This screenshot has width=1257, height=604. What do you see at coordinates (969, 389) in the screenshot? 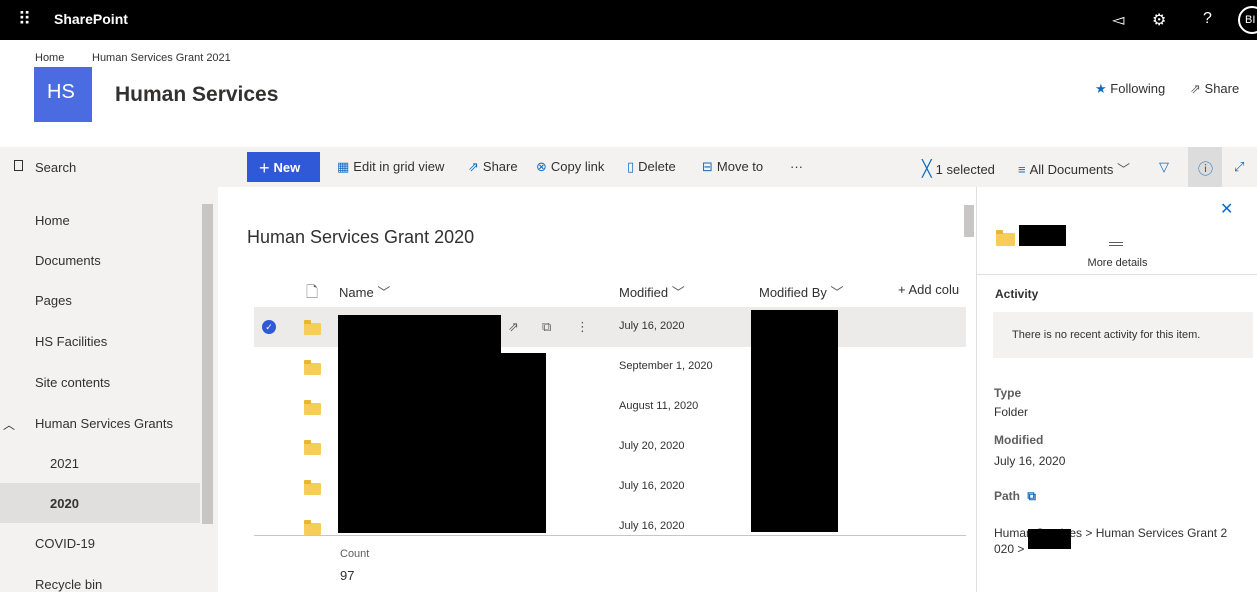
I see `list-scrollbar` at bounding box center [969, 389].